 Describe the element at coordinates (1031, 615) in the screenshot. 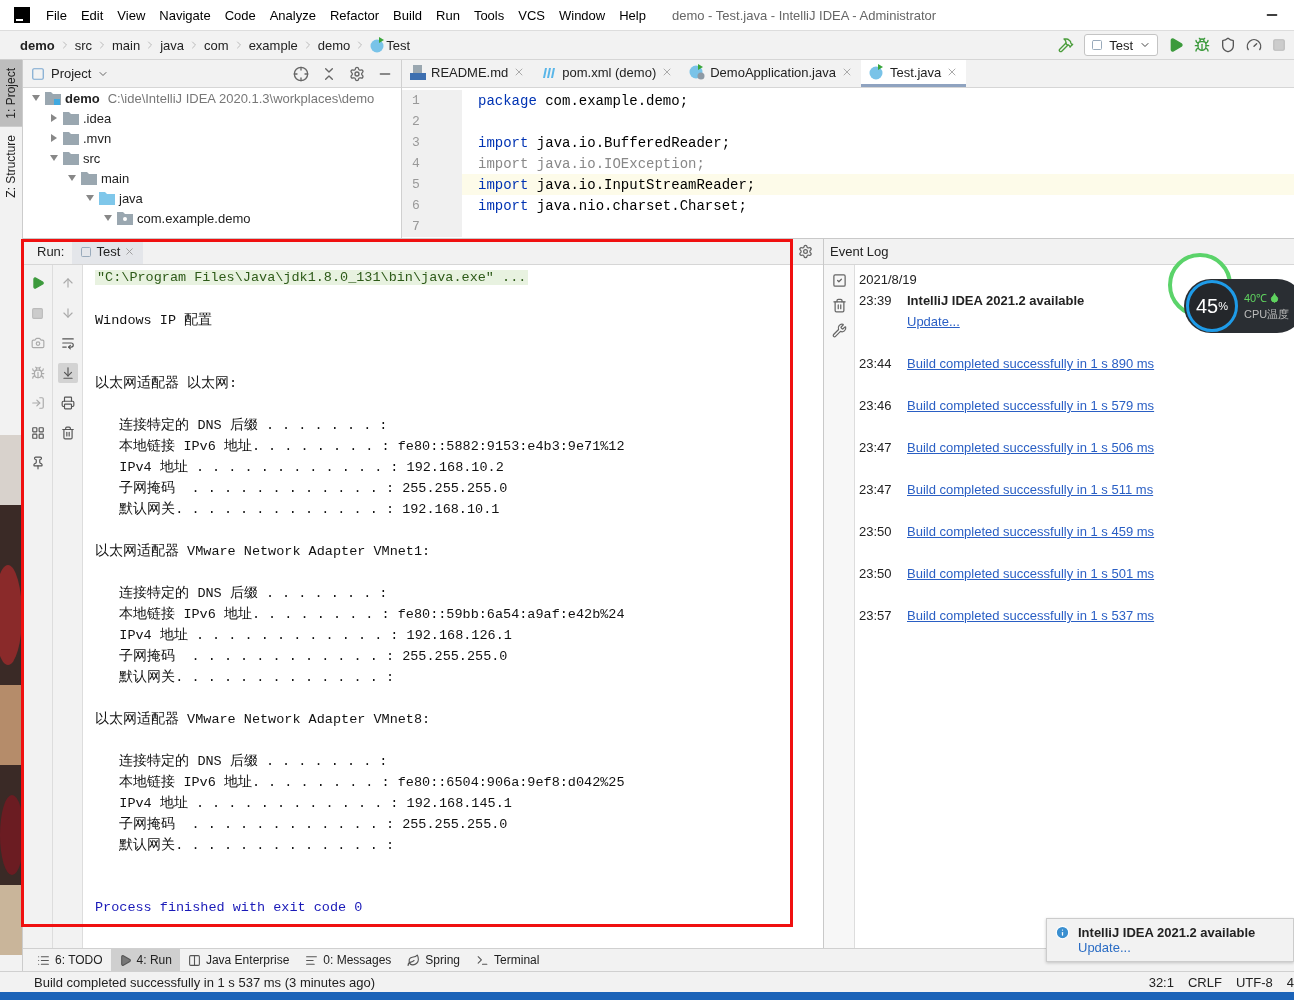

I see `log-link: Build completed successfully in 1 s 537 ms` at that location.